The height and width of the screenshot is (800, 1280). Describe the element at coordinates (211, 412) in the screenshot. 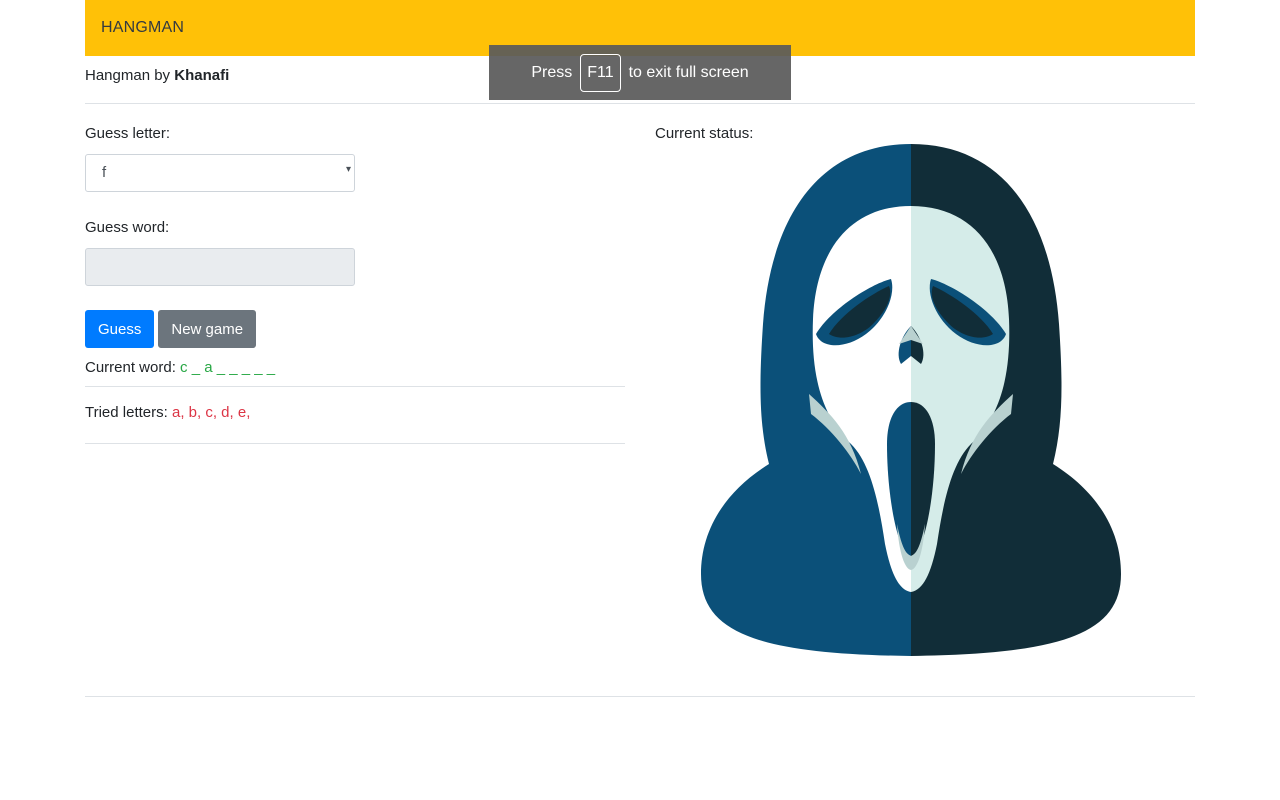

I see `tried-letters-value: a, b, c, d, e,` at that location.